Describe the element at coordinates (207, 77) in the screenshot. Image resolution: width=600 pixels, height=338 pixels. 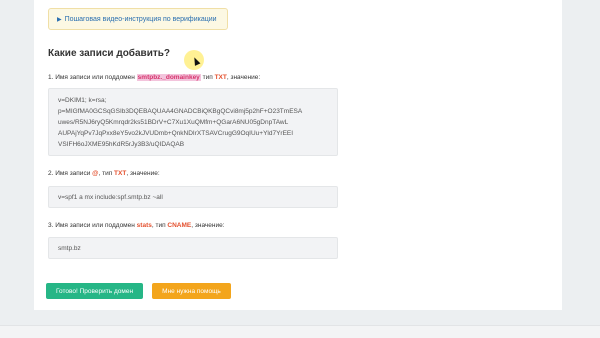
I see `step-1-type-prefix: тип` at that location.